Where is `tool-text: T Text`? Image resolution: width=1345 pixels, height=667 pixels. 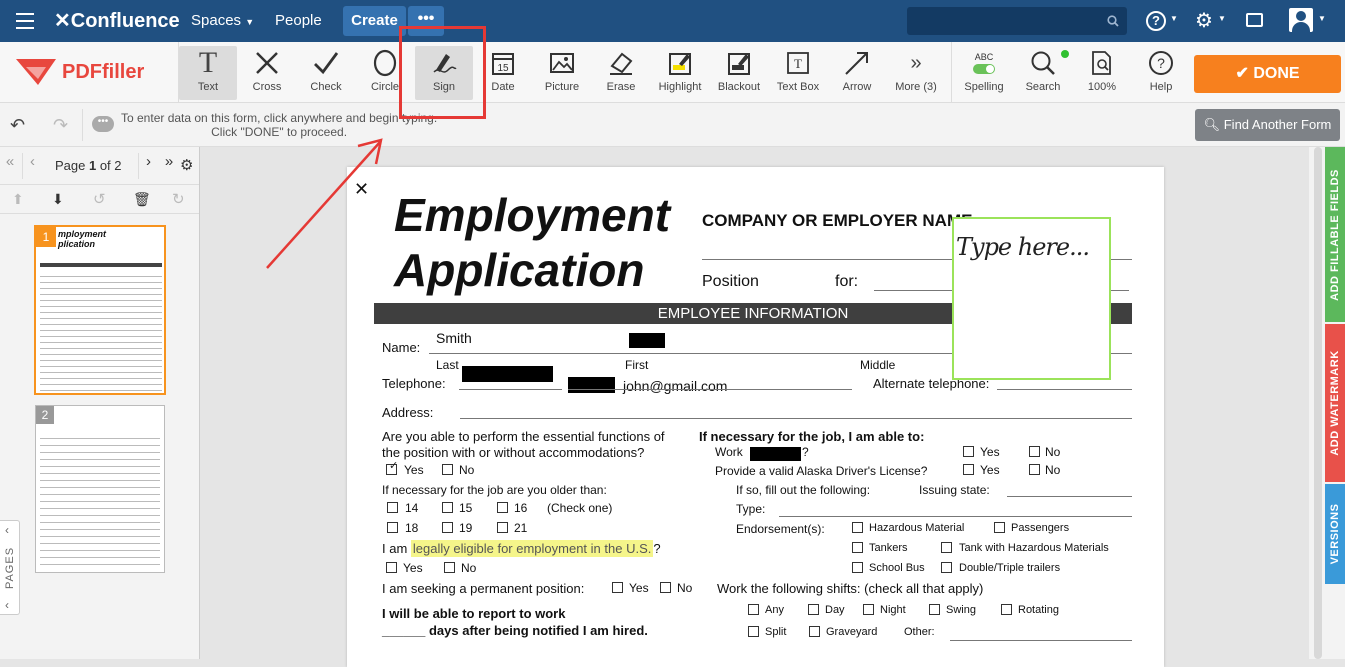 tool-text: T Text is located at coordinates (208, 73).